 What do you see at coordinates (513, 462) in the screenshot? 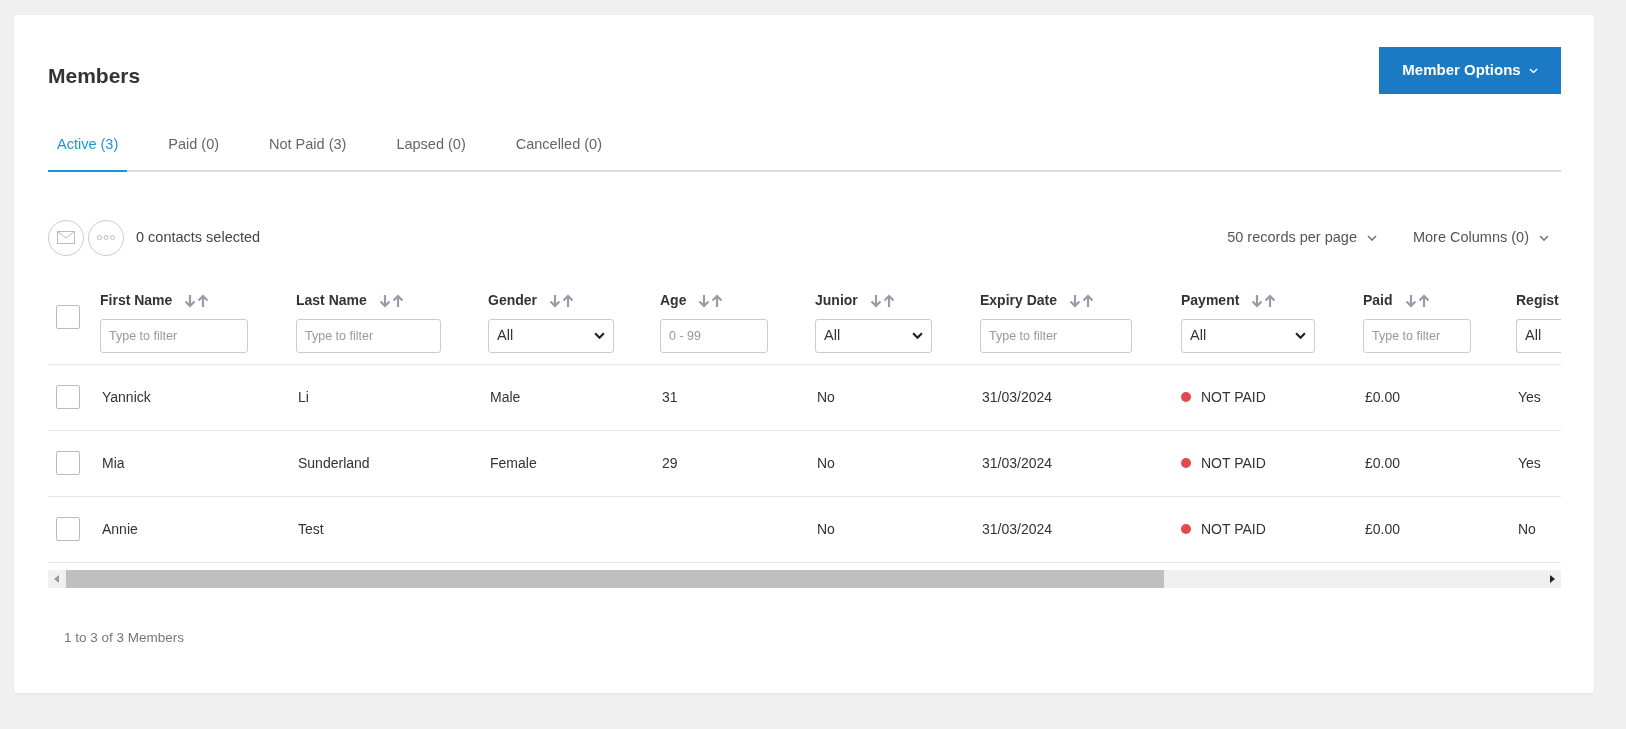
I see `table-cell-text: Female` at bounding box center [513, 462].